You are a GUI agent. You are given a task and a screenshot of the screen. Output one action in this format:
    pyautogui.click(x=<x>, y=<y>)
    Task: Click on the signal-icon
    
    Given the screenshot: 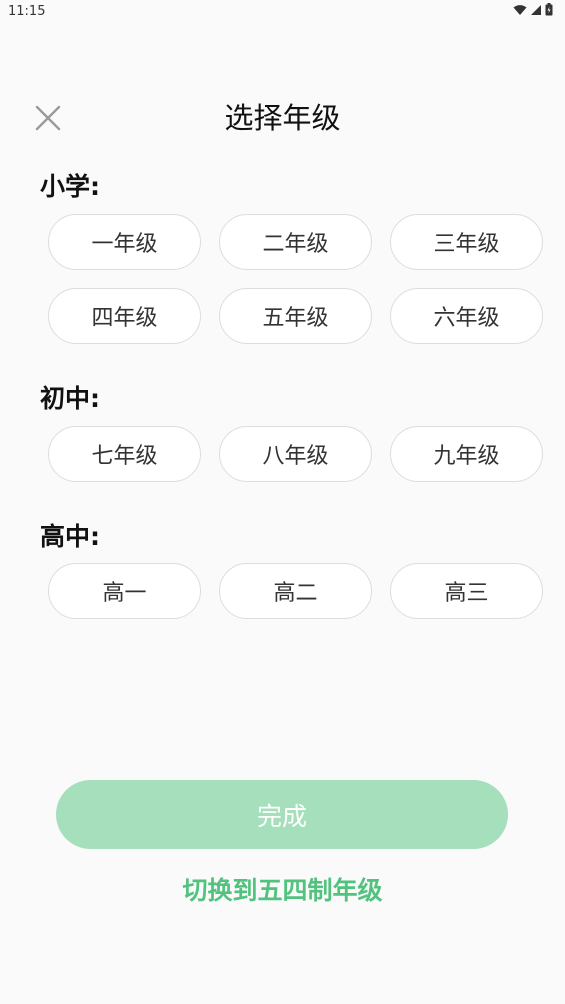 What is the action you would take?
    pyautogui.click(x=536, y=9)
    